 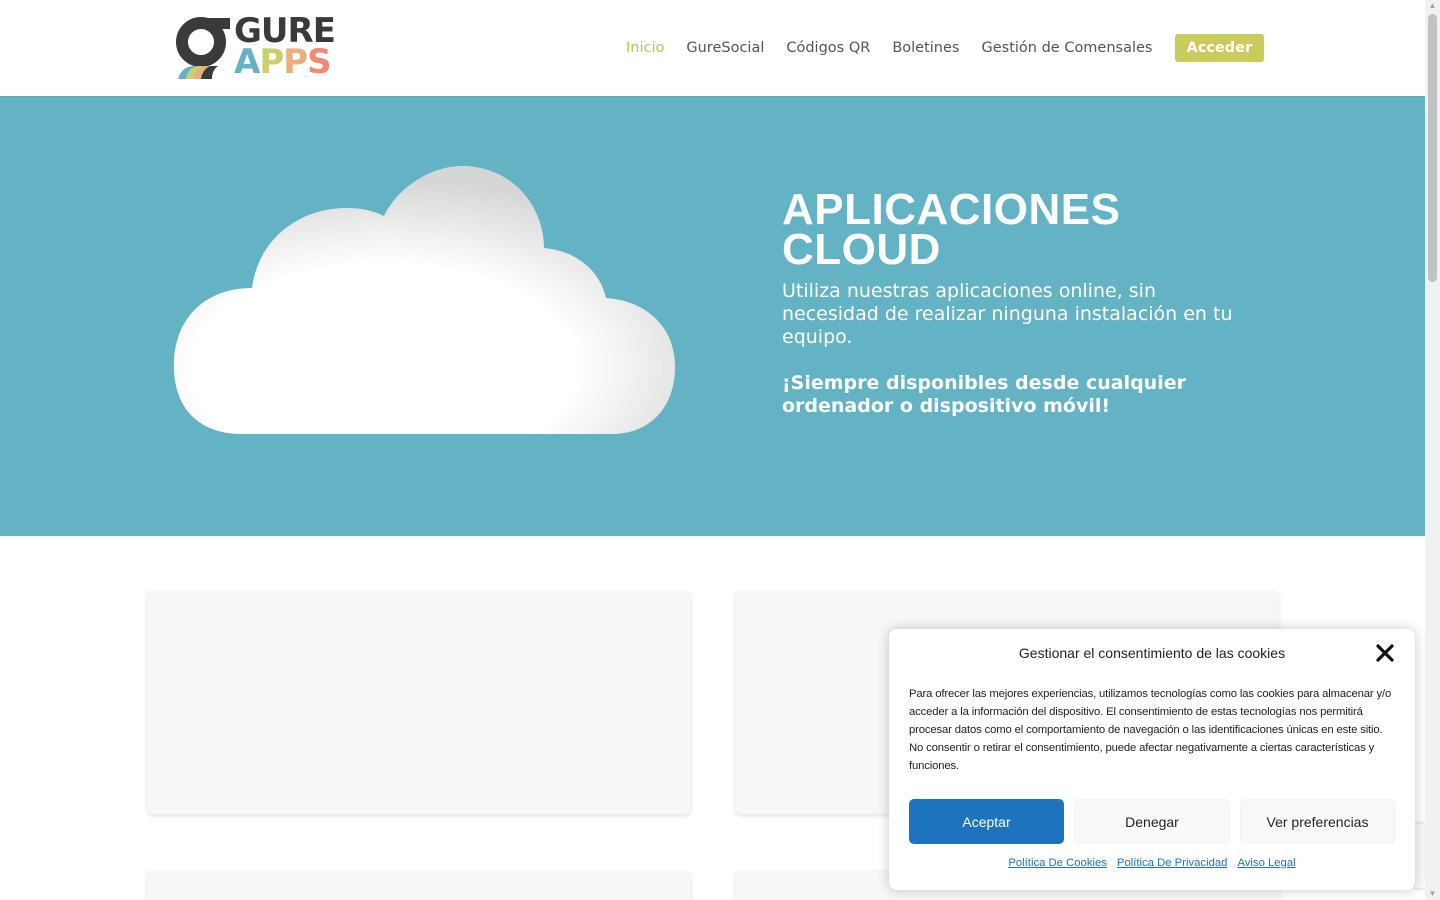 What do you see at coordinates (1266, 863) in the screenshot?
I see `legal-notice-link: Aviso Legal` at bounding box center [1266, 863].